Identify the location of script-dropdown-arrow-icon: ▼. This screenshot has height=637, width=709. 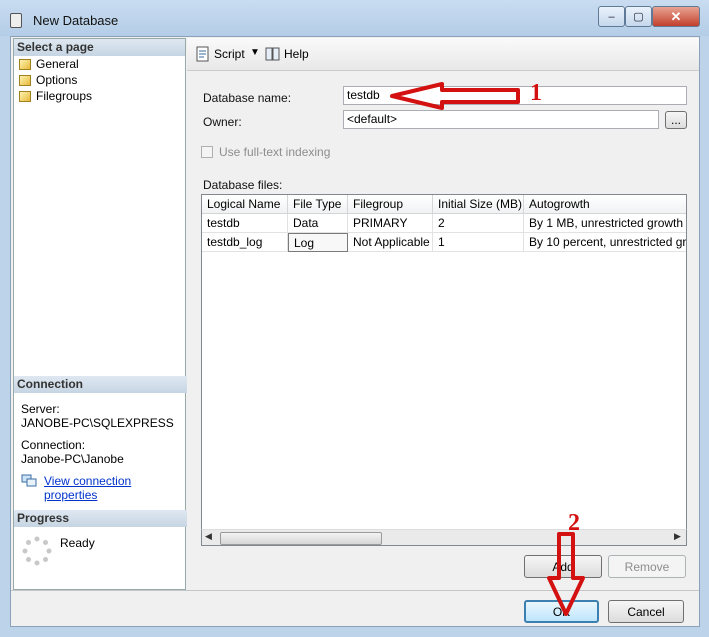
(255, 52).